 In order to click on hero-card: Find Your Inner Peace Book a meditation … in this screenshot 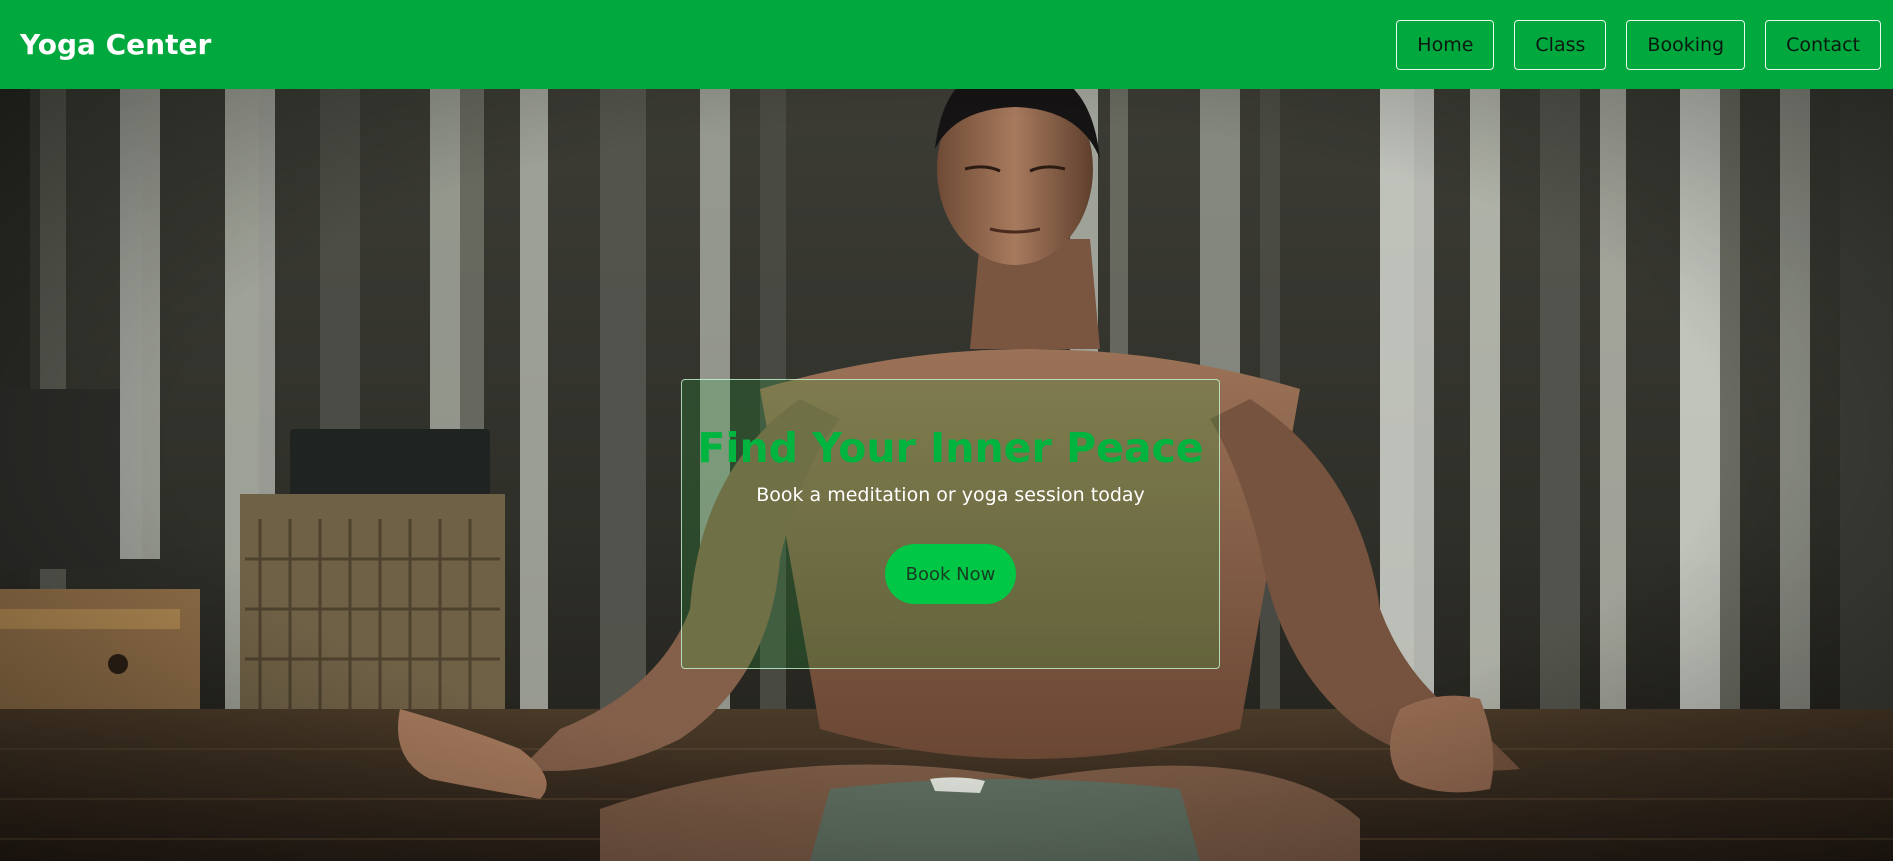, I will do `click(950, 524)`.